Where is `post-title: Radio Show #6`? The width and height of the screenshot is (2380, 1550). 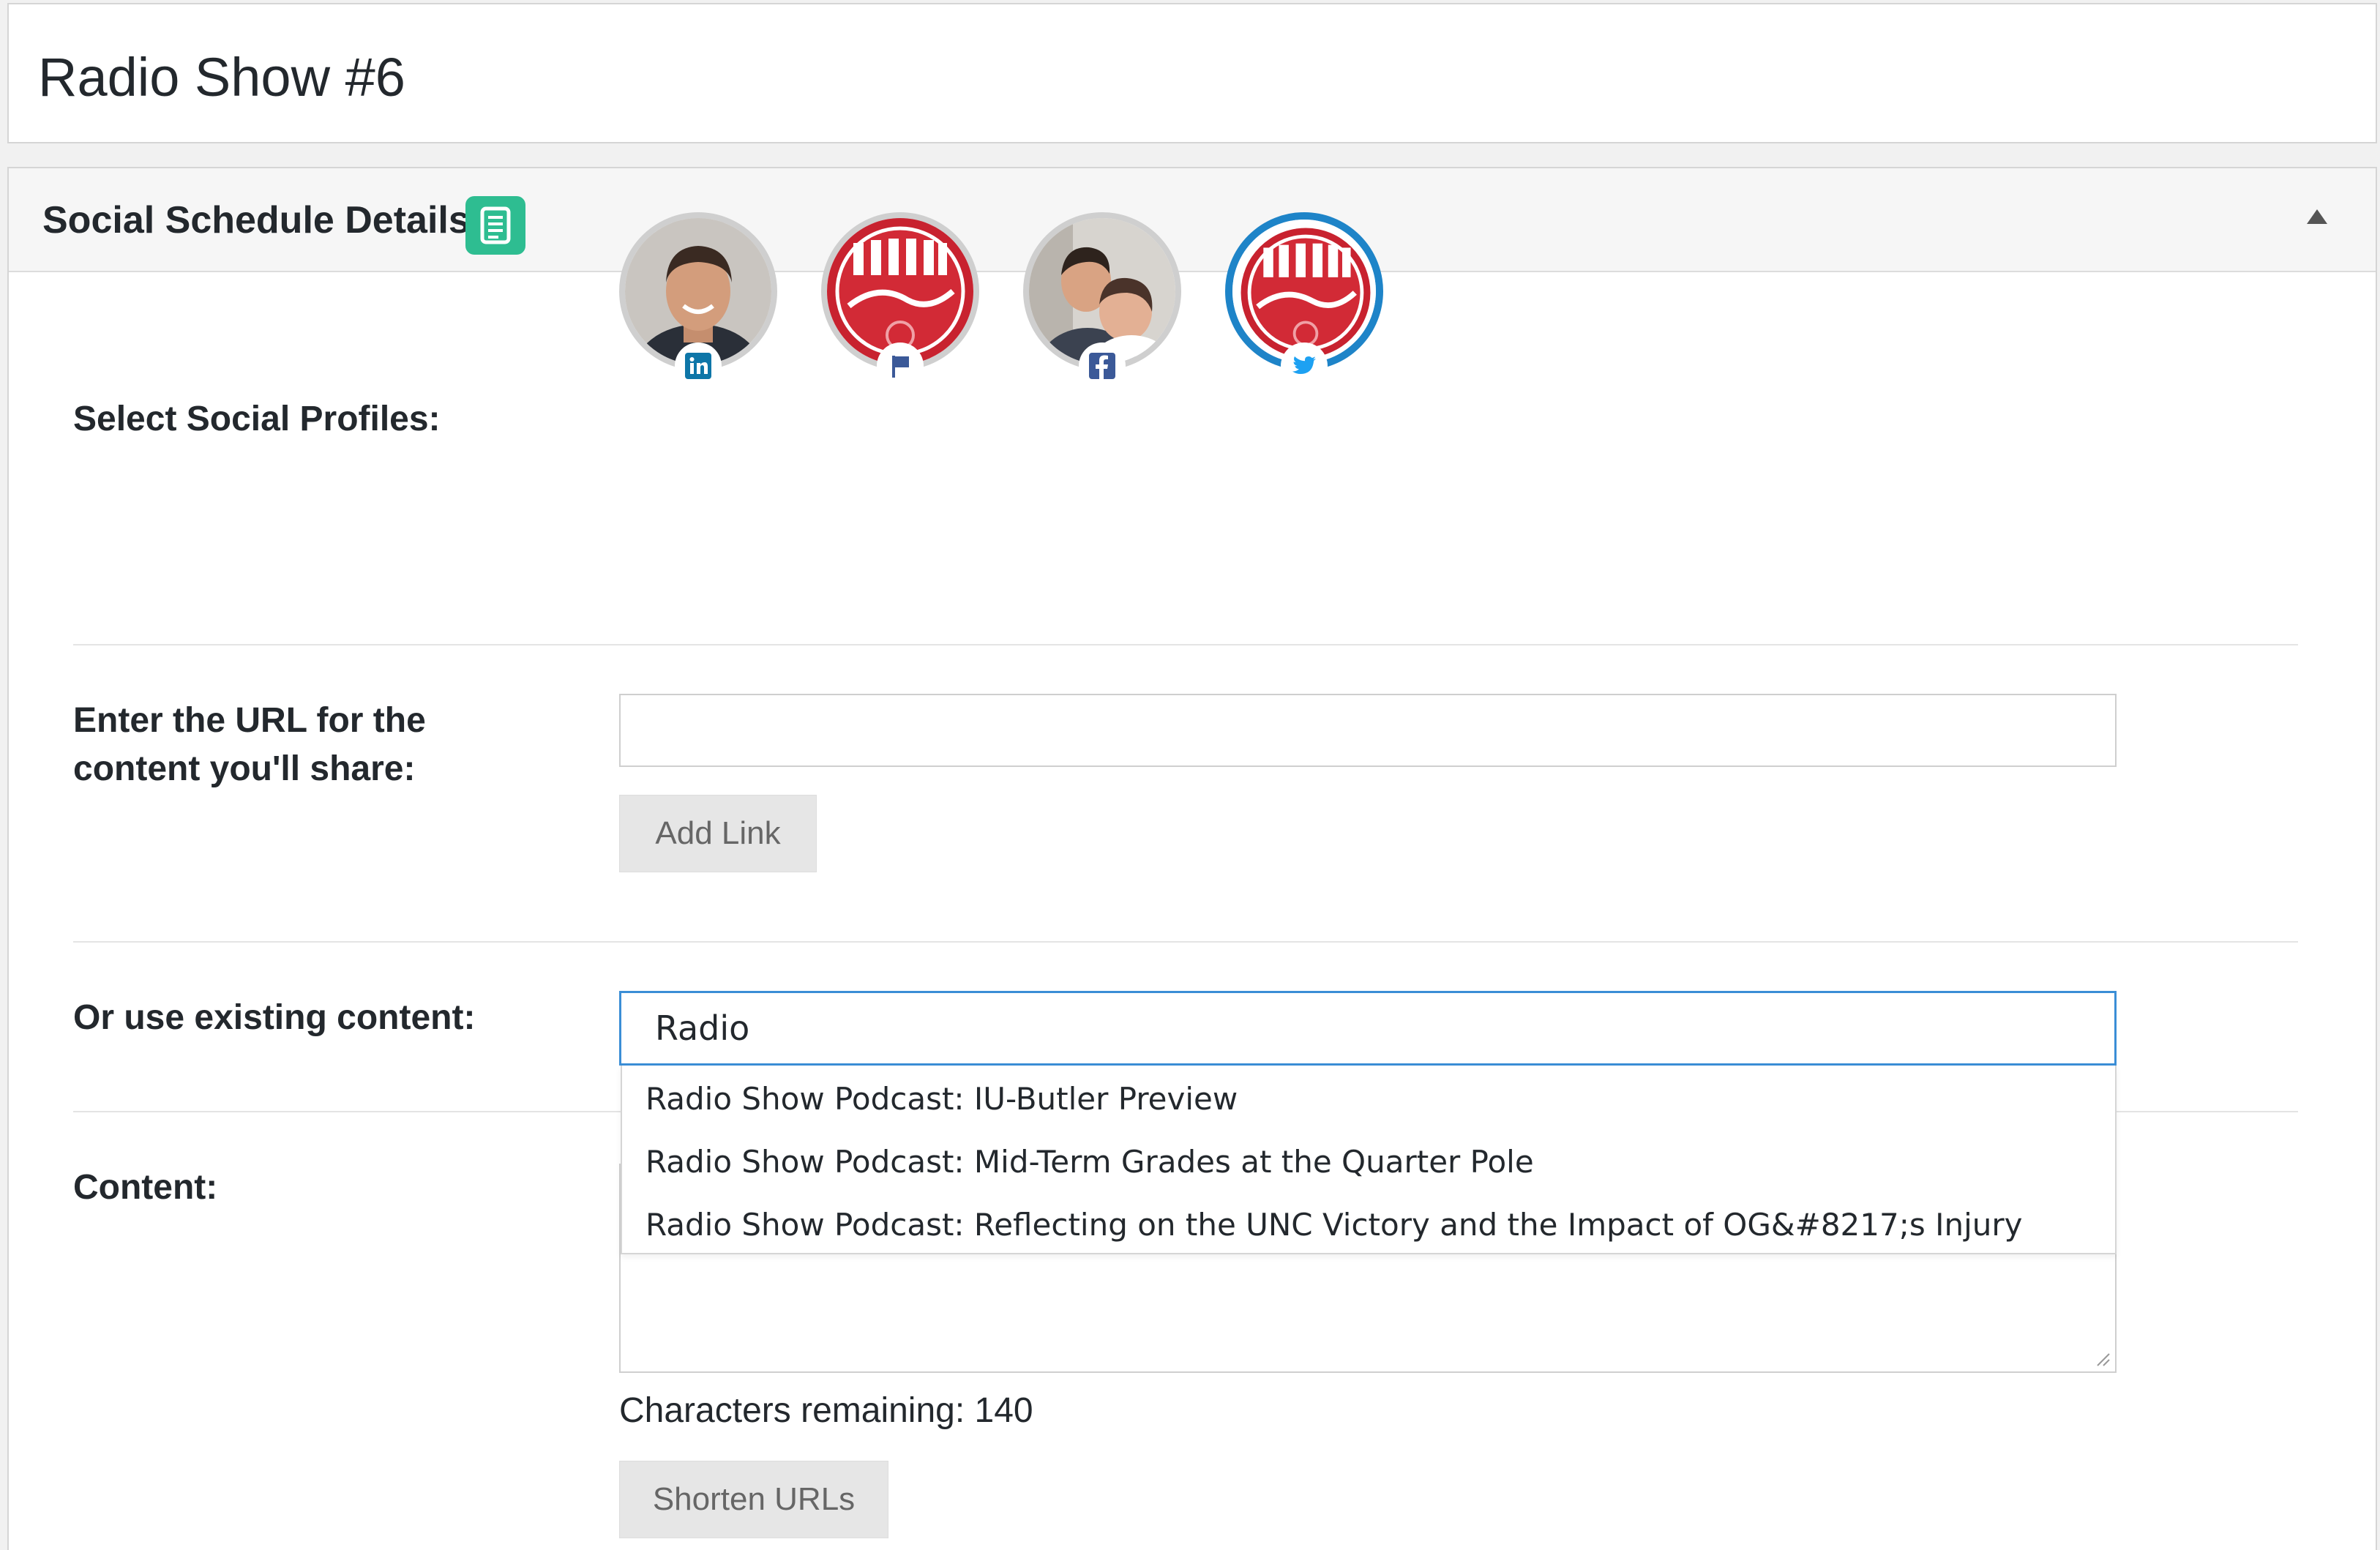
post-title: Radio Show #6 is located at coordinates (221, 77).